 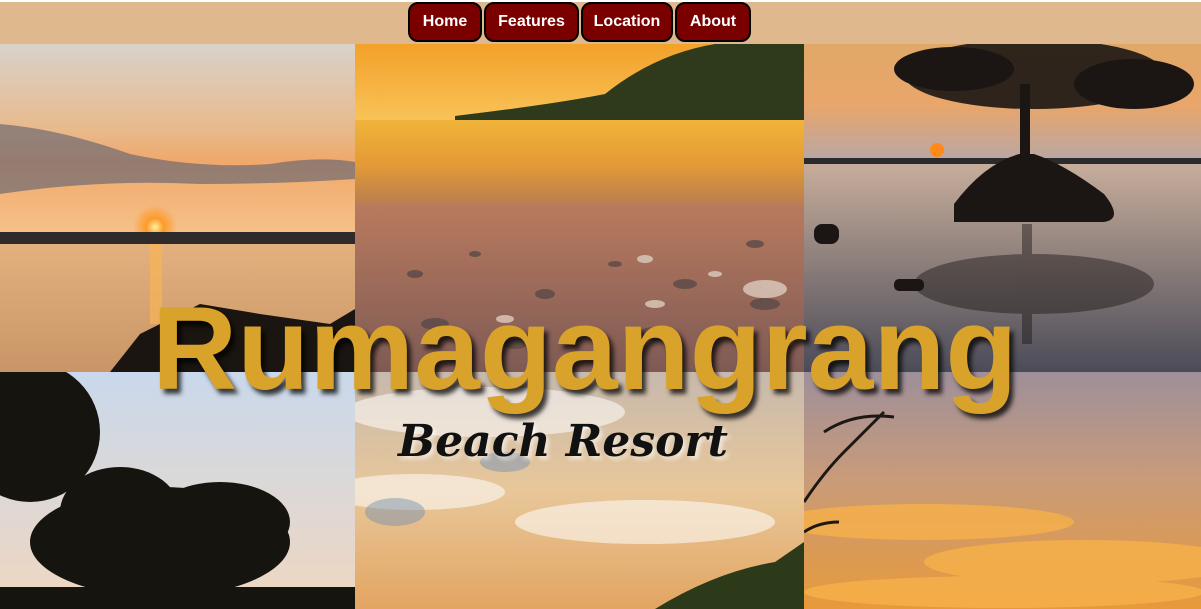 I want to click on nav-menu: Home Features Location About, so click(x=580, y=24).